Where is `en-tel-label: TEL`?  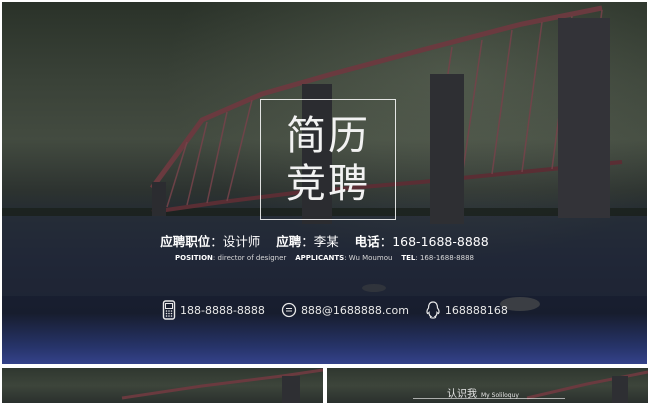
en-tel-label: TEL is located at coordinates (408, 258).